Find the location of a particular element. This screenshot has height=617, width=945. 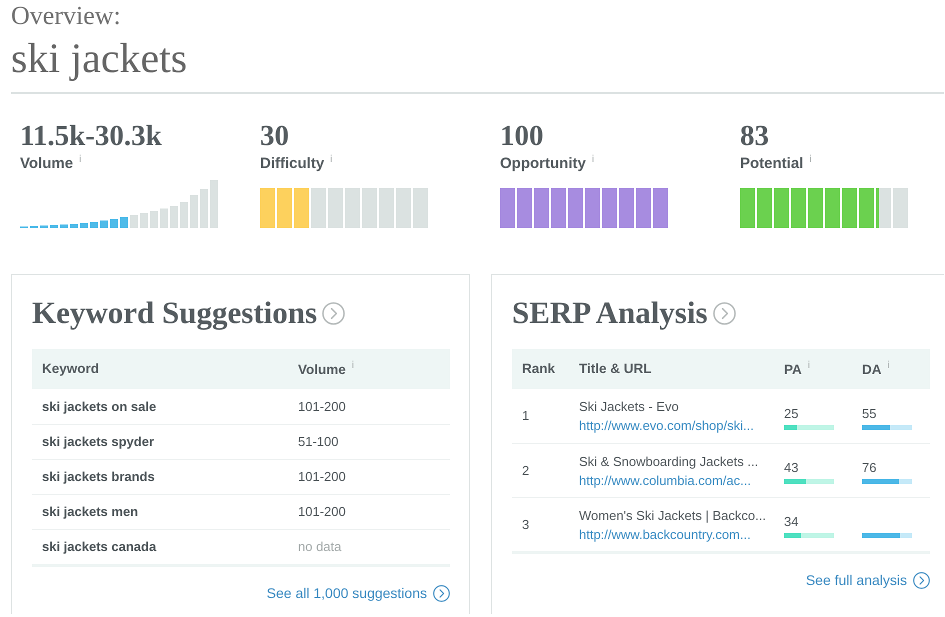

column-header: Keyword is located at coordinates (71, 368).